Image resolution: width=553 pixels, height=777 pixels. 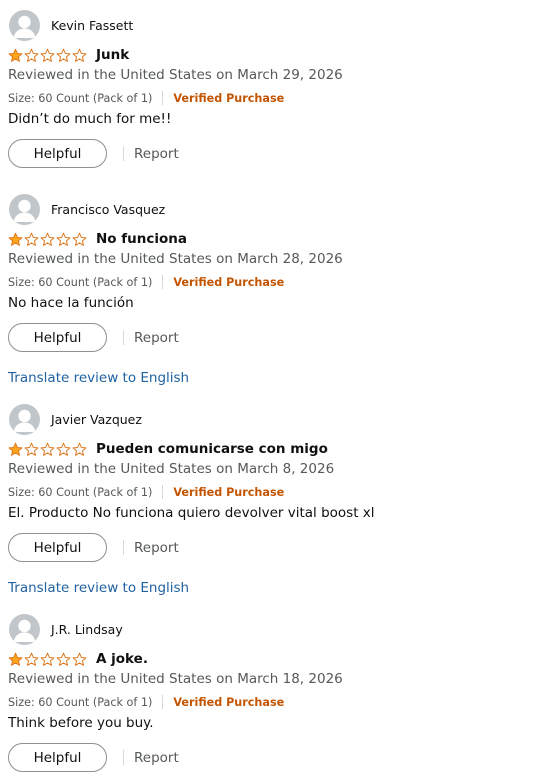 I want to click on review-title: No funciona, so click(x=141, y=239).